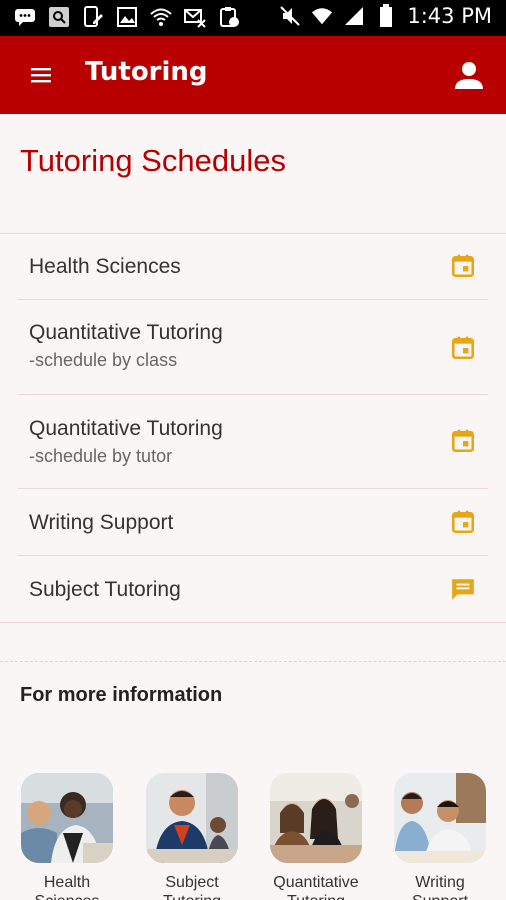  Describe the element at coordinates (161, 17) in the screenshot. I see `wifi-icon` at that location.